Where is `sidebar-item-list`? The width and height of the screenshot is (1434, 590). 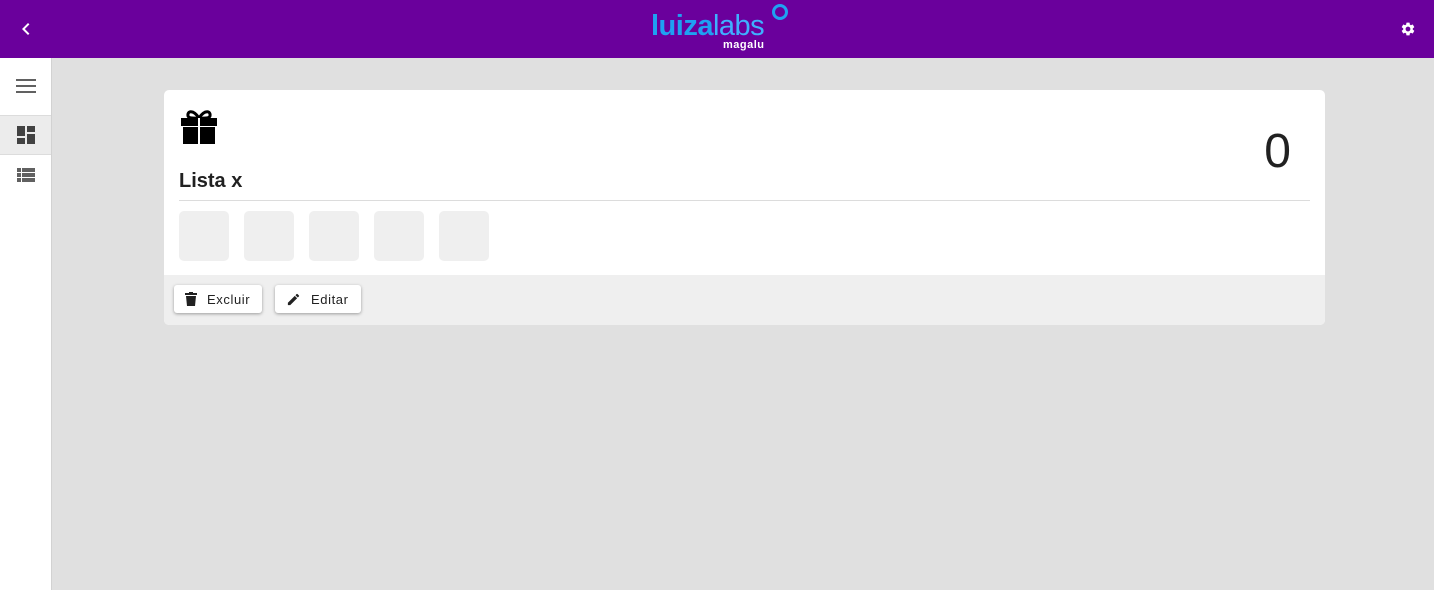 sidebar-item-list is located at coordinates (25, 175).